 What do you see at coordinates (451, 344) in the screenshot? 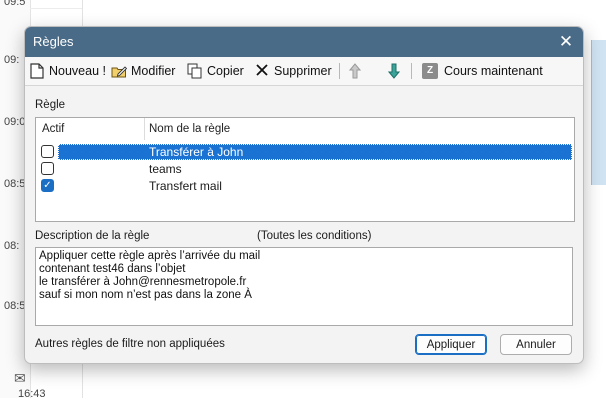
I see `apply-button: Appliquer` at bounding box center [451, 344].